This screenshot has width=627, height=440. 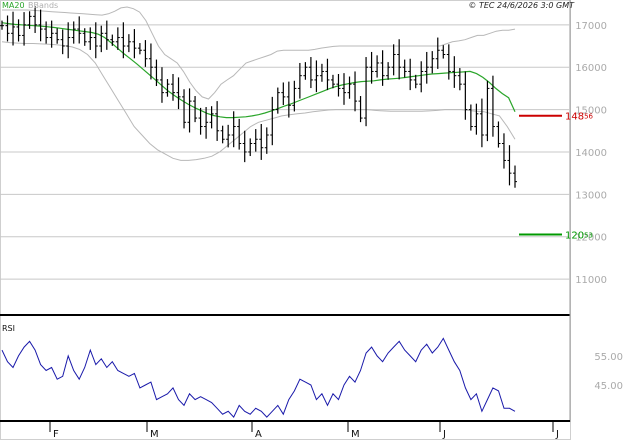 What do you see at coordinates (579, 117) in the screenshot?
I see `price-level-label: 14856` at bounding box center [579, 117].